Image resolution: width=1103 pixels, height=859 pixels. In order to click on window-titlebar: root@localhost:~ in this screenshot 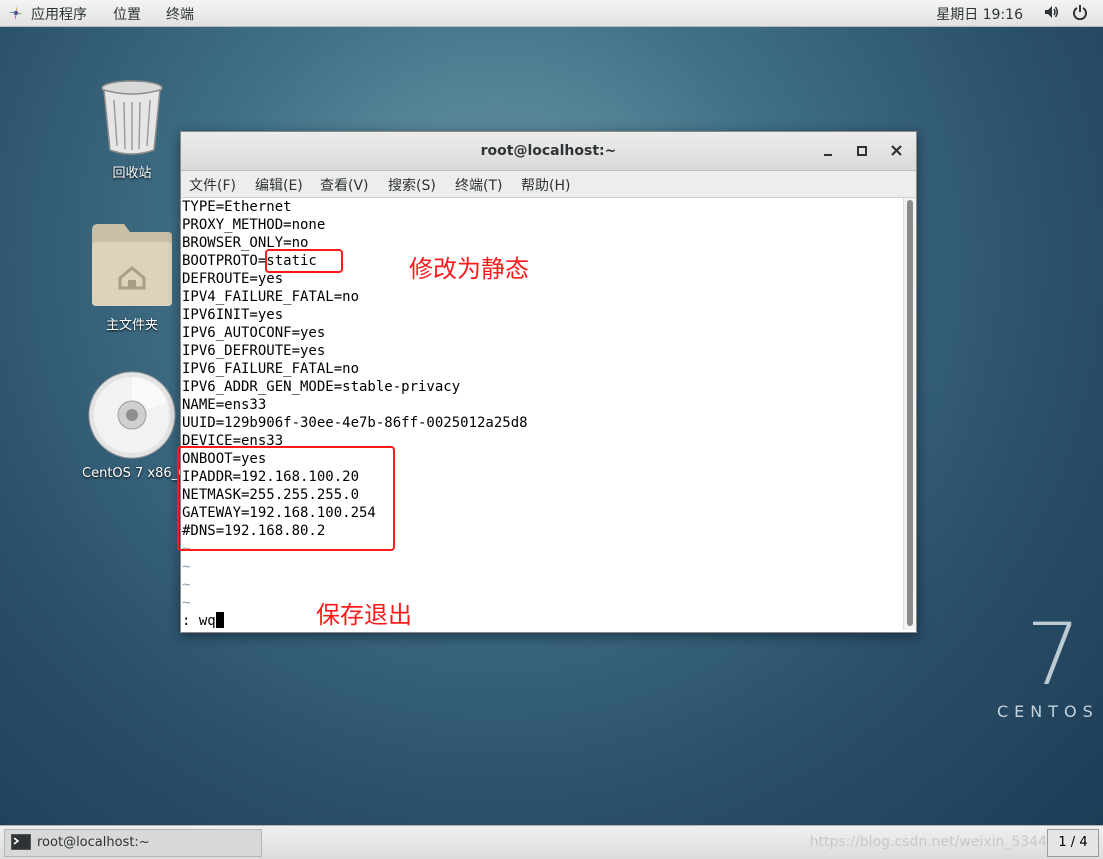, I will do `click(548, 151)`.